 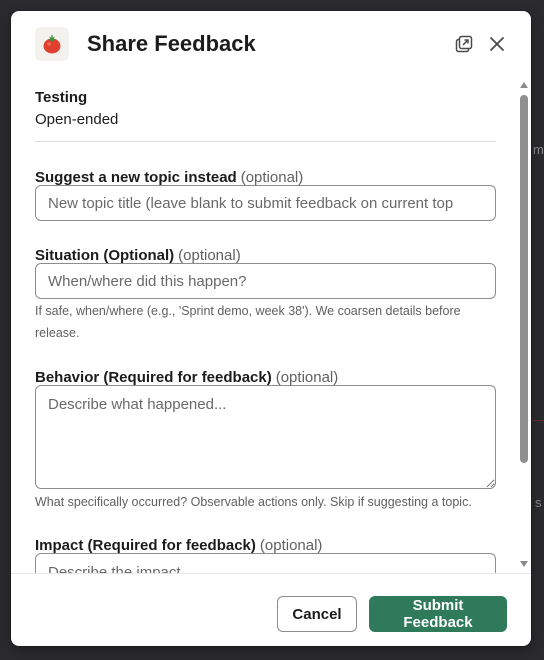 I want to click on background-text-fragment: m, so click(x=538, y=149).